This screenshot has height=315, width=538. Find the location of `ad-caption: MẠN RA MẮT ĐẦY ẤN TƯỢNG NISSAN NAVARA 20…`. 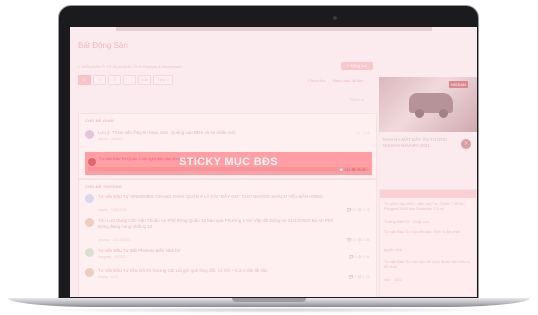

ad-caption: MẠN RA MẮT ĐẦY ẤN TƯỢNG NISSAN NAVARA 20… is located at coordinates (417, 143).